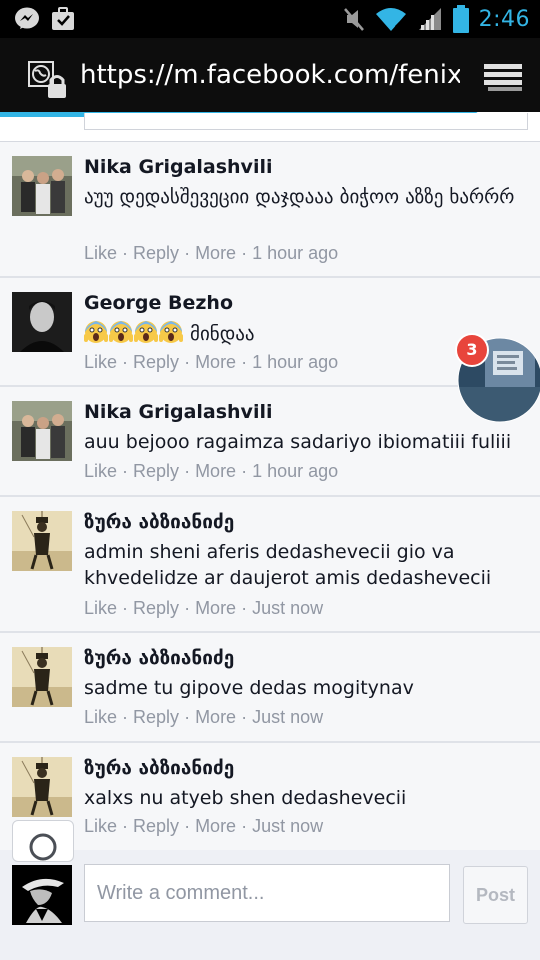  What do you see at coordinates (390, 19) in the screenshot?
I see `wifi-icon` at bounding box center [390, 19].